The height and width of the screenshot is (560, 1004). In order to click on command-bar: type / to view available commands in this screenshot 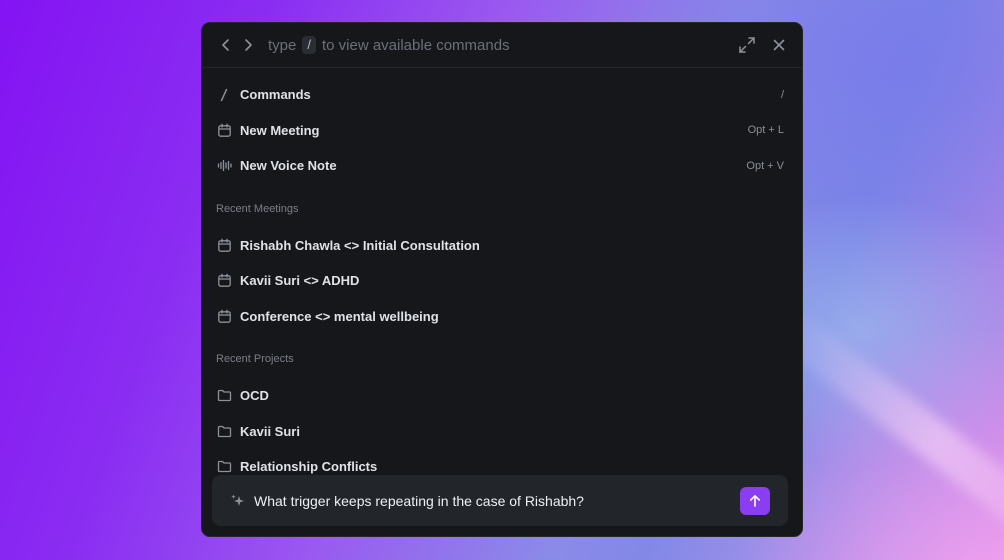, I will do `click(502, 45)`.